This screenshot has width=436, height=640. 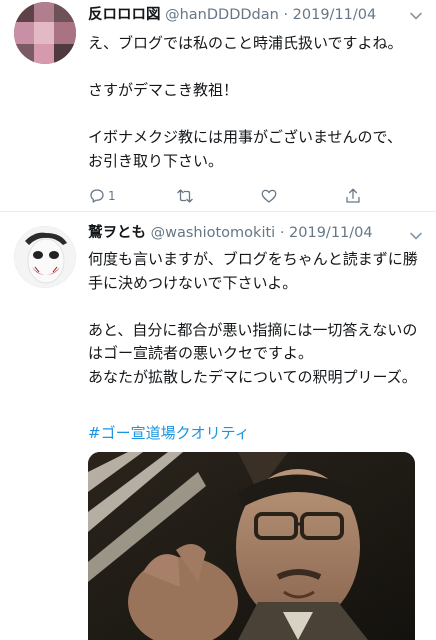 I want to click on reply-button: 1, so click(x=102, y=196).